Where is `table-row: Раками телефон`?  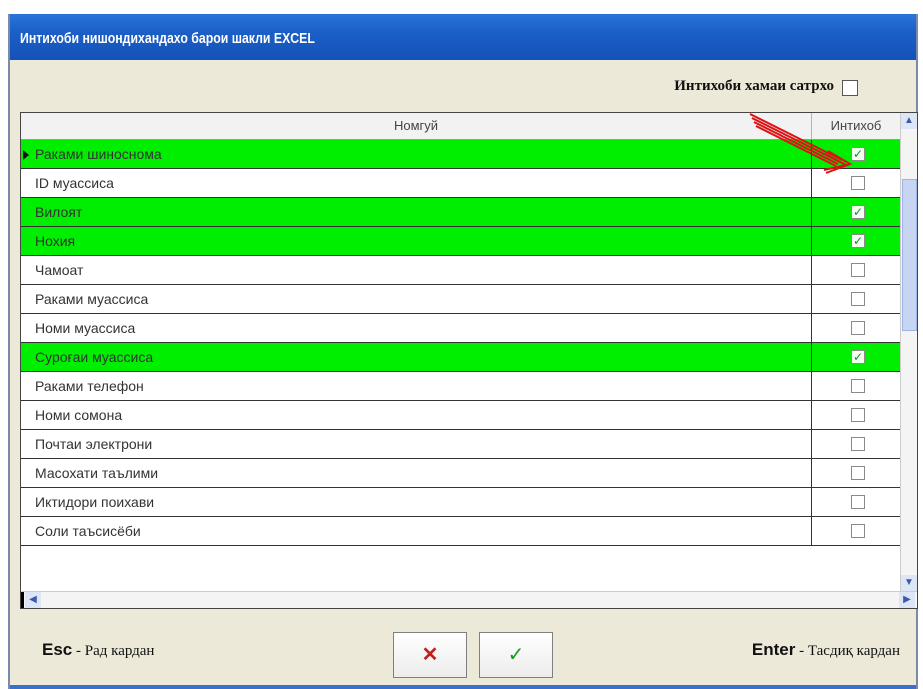
table-row: Раками телефон is located at coordinates (461, 386).